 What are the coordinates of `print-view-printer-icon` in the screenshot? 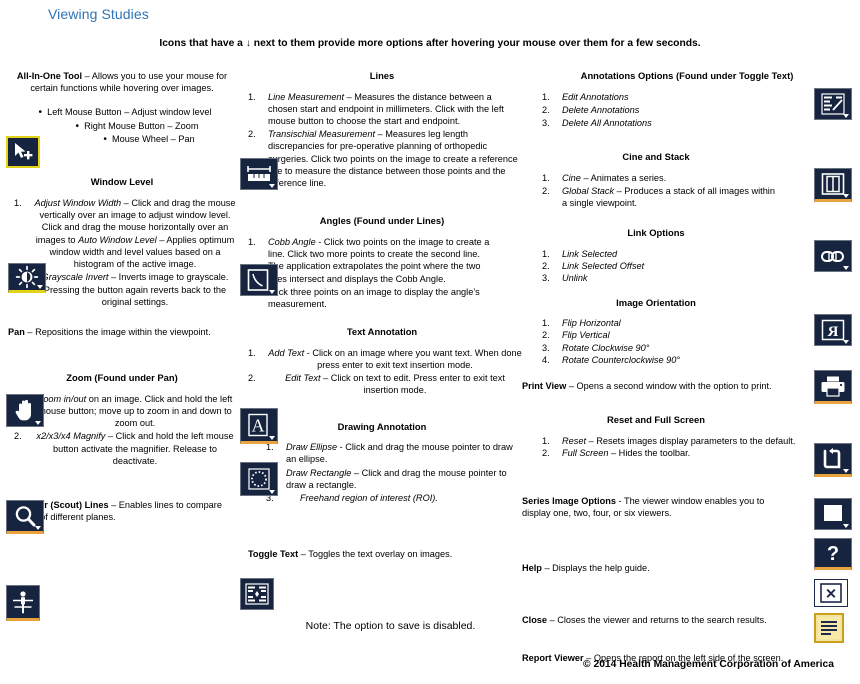 It's located at (833, 387).